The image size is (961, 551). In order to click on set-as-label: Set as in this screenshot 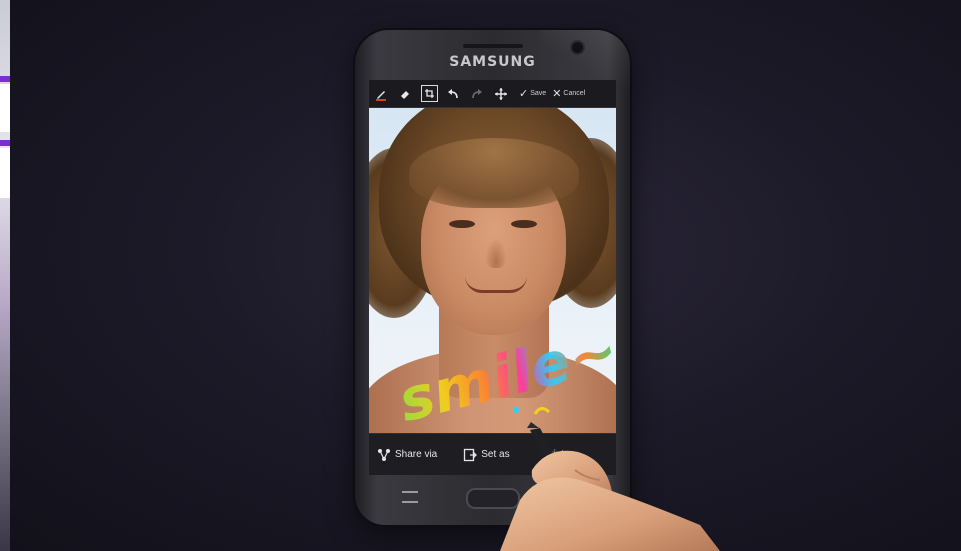, I will do `click(495, 454)`.